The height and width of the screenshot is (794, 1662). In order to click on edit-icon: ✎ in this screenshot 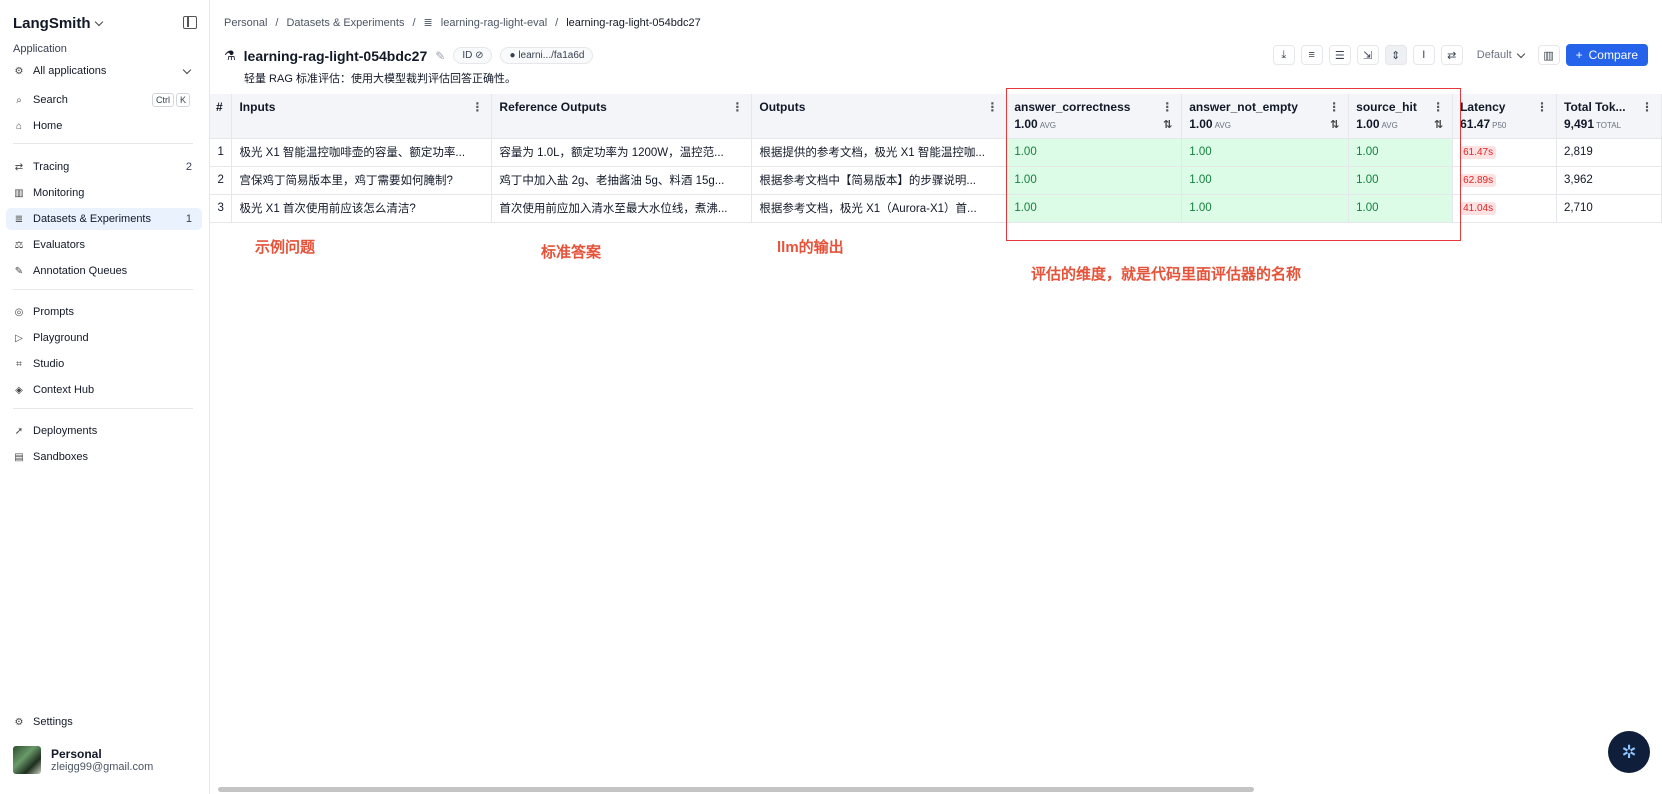, I will do `click(440, 56)`.